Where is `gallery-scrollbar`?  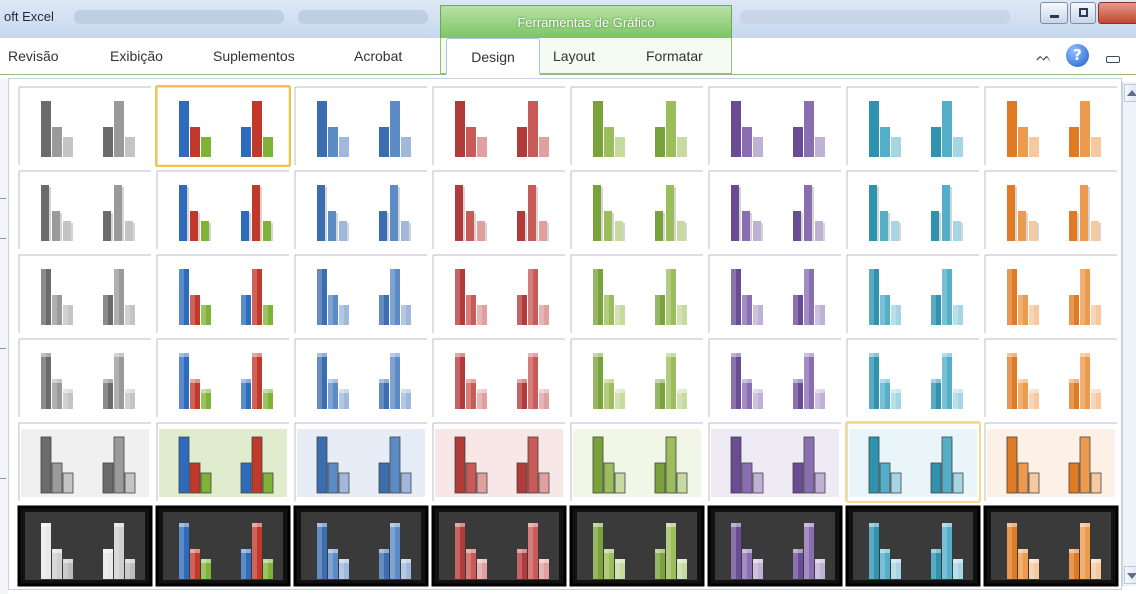 gallery-scrollbar is located at coordinates (1129, 334).